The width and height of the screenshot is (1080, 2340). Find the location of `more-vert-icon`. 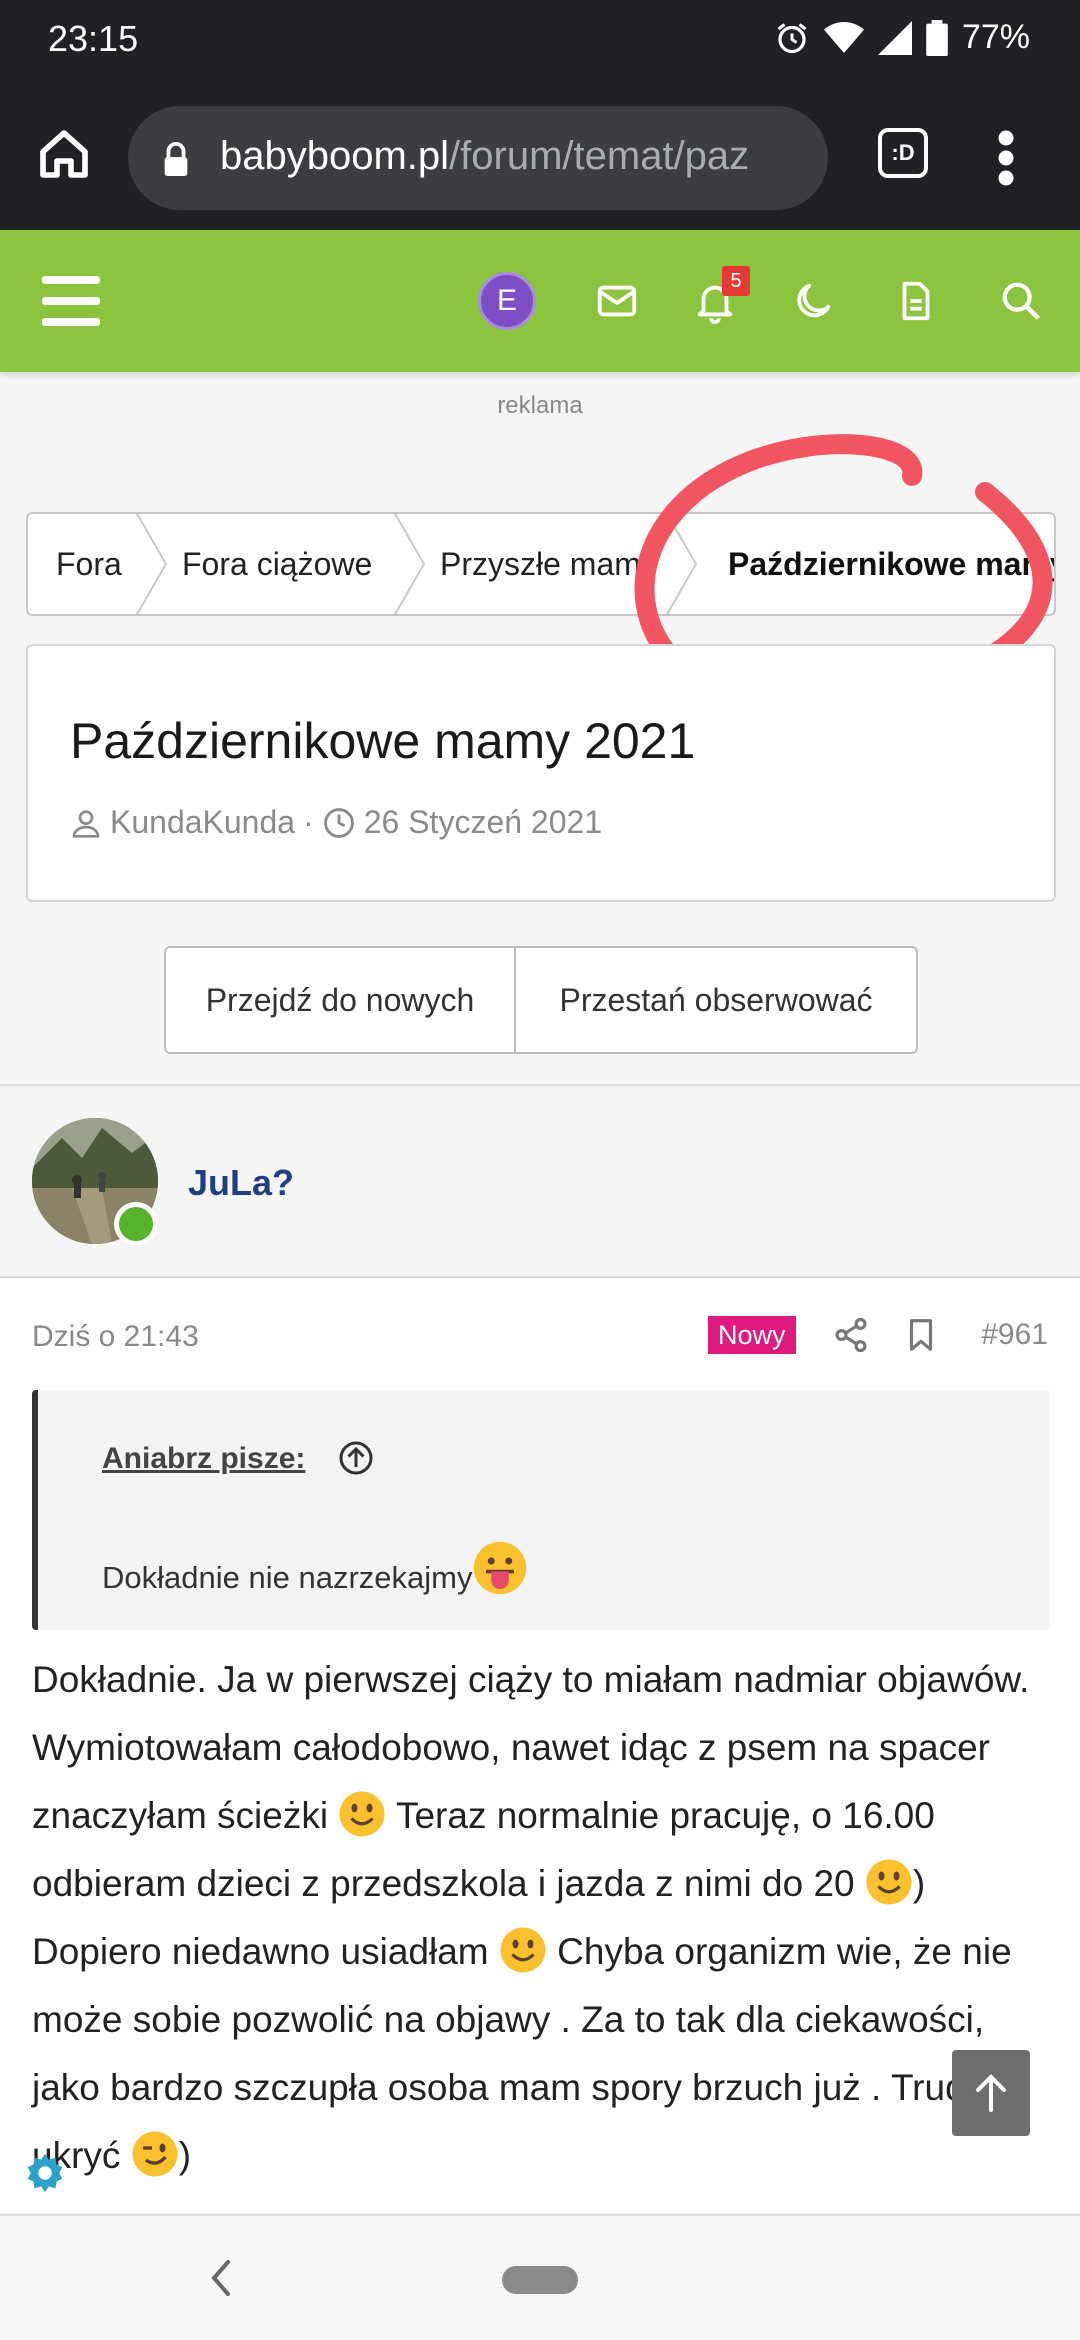

more-vert-icon is located at coordinates (1006, 158).